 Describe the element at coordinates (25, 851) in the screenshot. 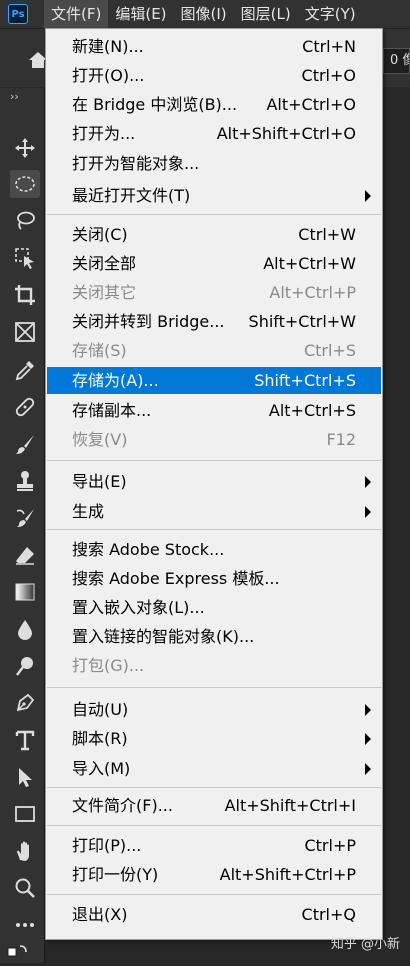

I see `hand-tool-icon` at that location.